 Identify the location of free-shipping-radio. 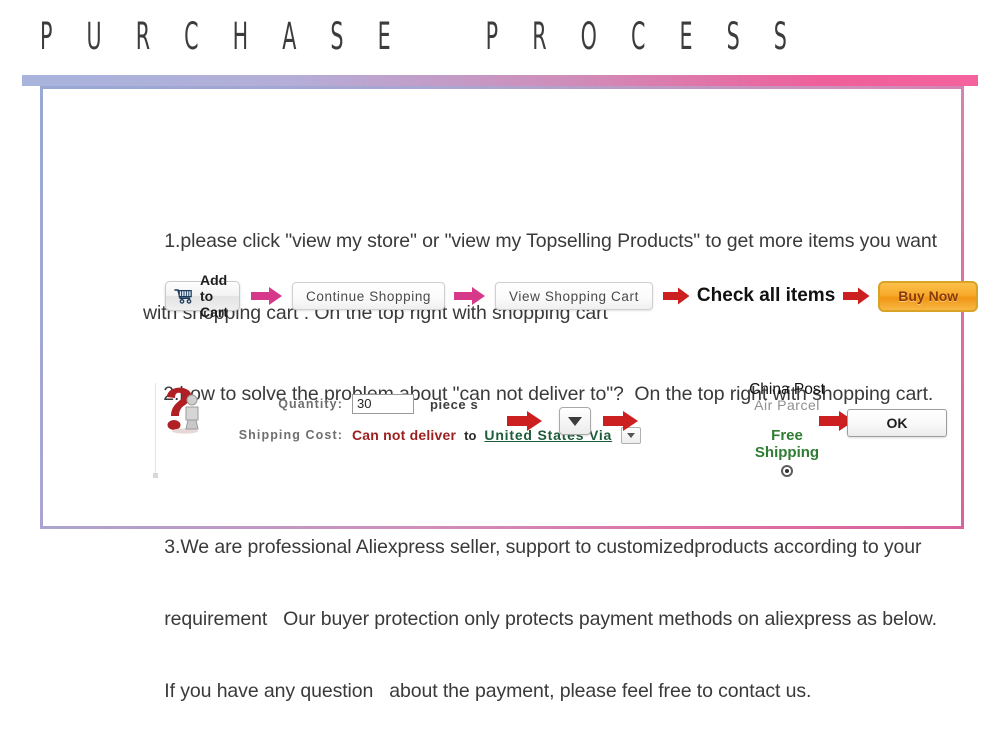
(787, 471).